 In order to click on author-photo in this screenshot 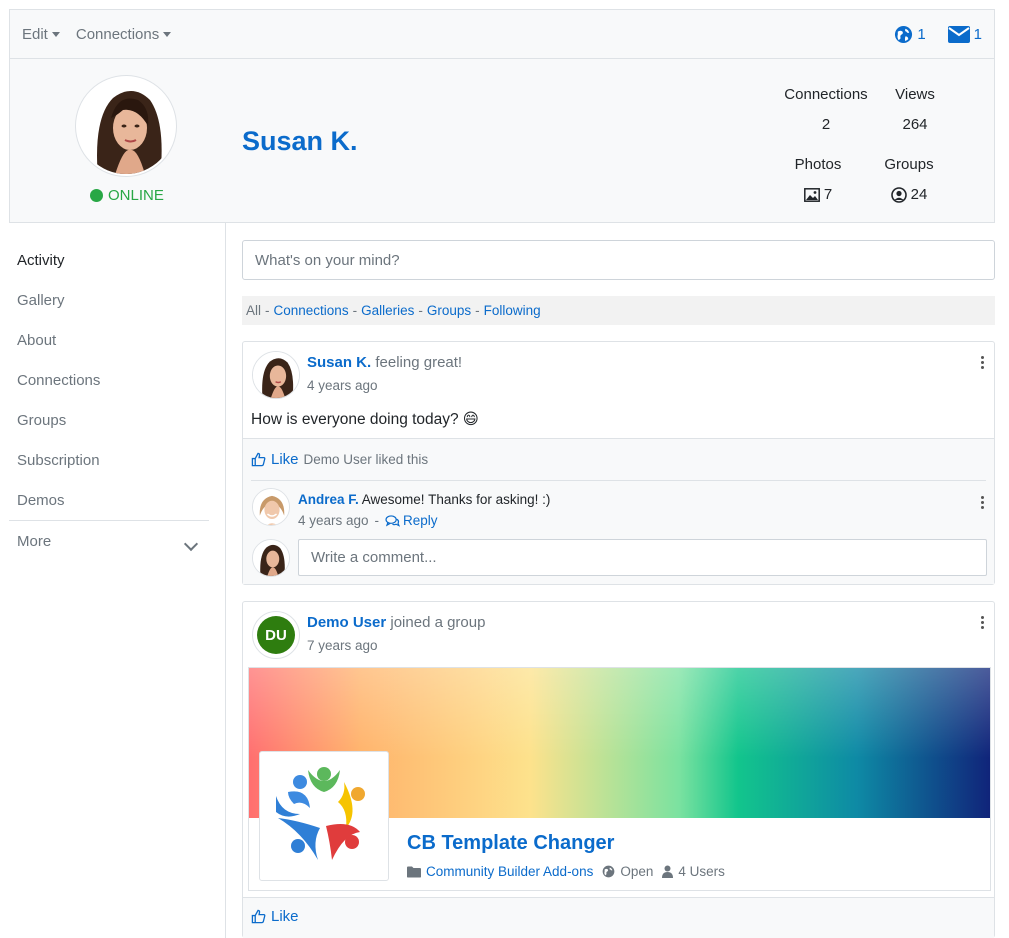, I will do `click(276, 375)`.